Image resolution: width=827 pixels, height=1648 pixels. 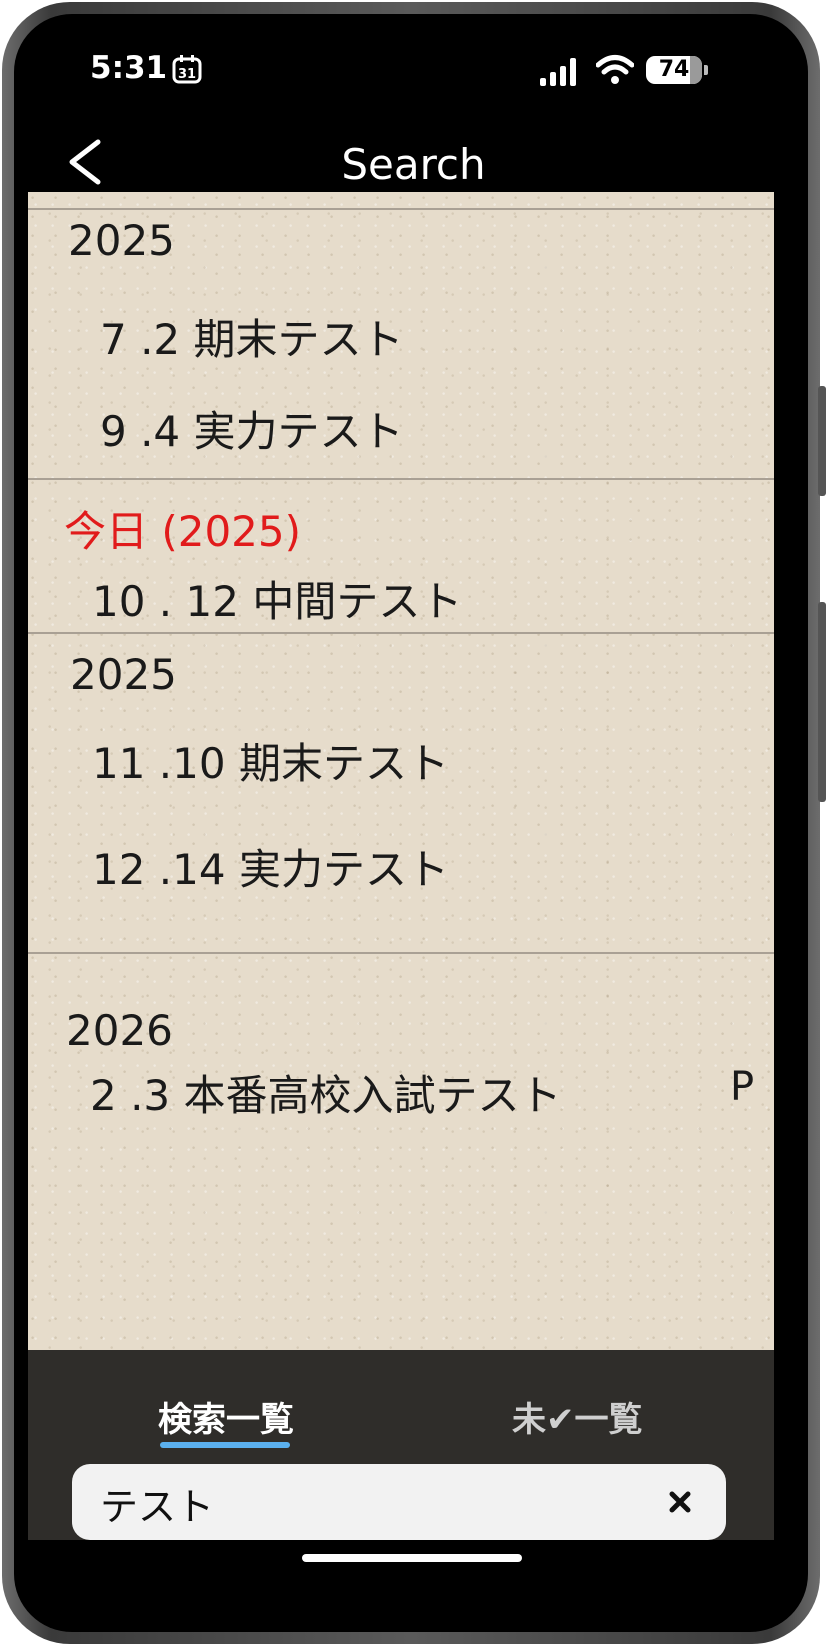 What do you see at coordinates (129, 68) in the screenshot?
I see `status-time: 5:31` at bounding box center [129, 68].